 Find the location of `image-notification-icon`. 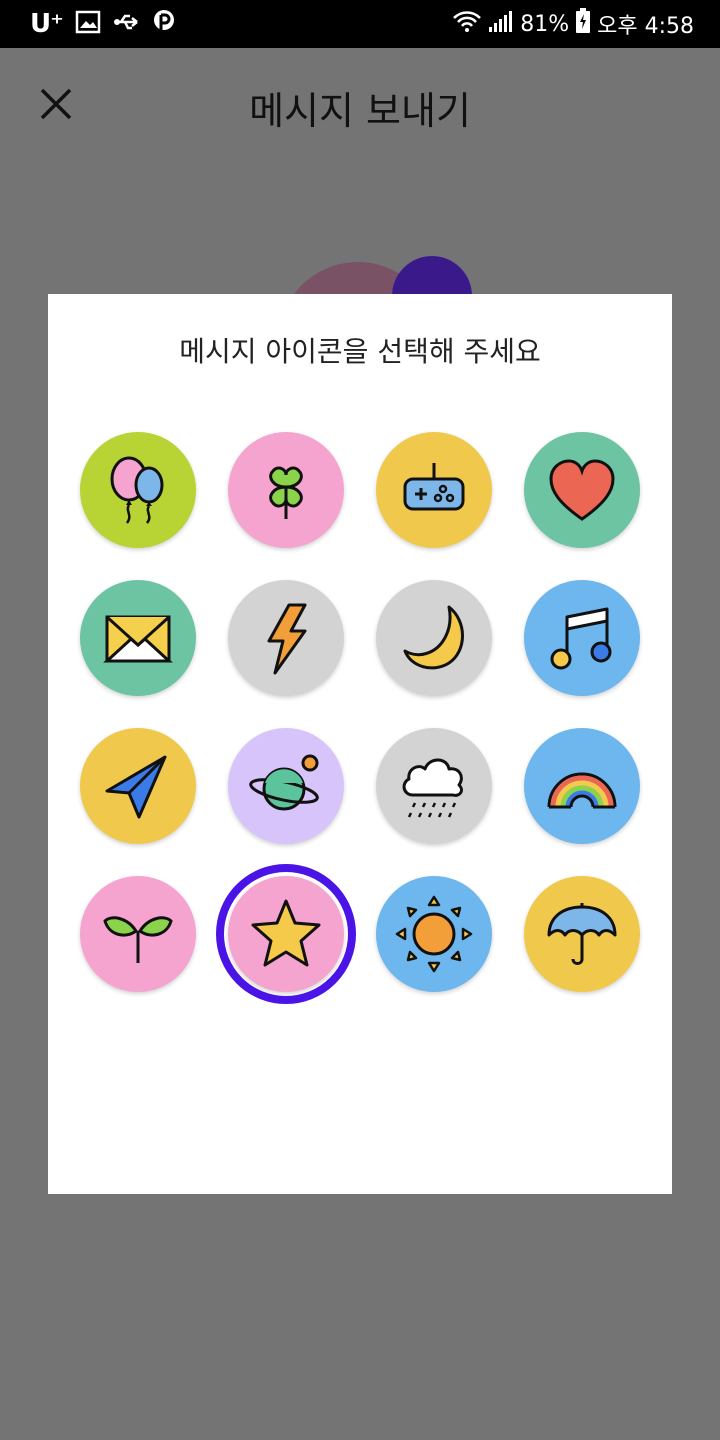

image-notification-icon is located at coordinates (88, 24).